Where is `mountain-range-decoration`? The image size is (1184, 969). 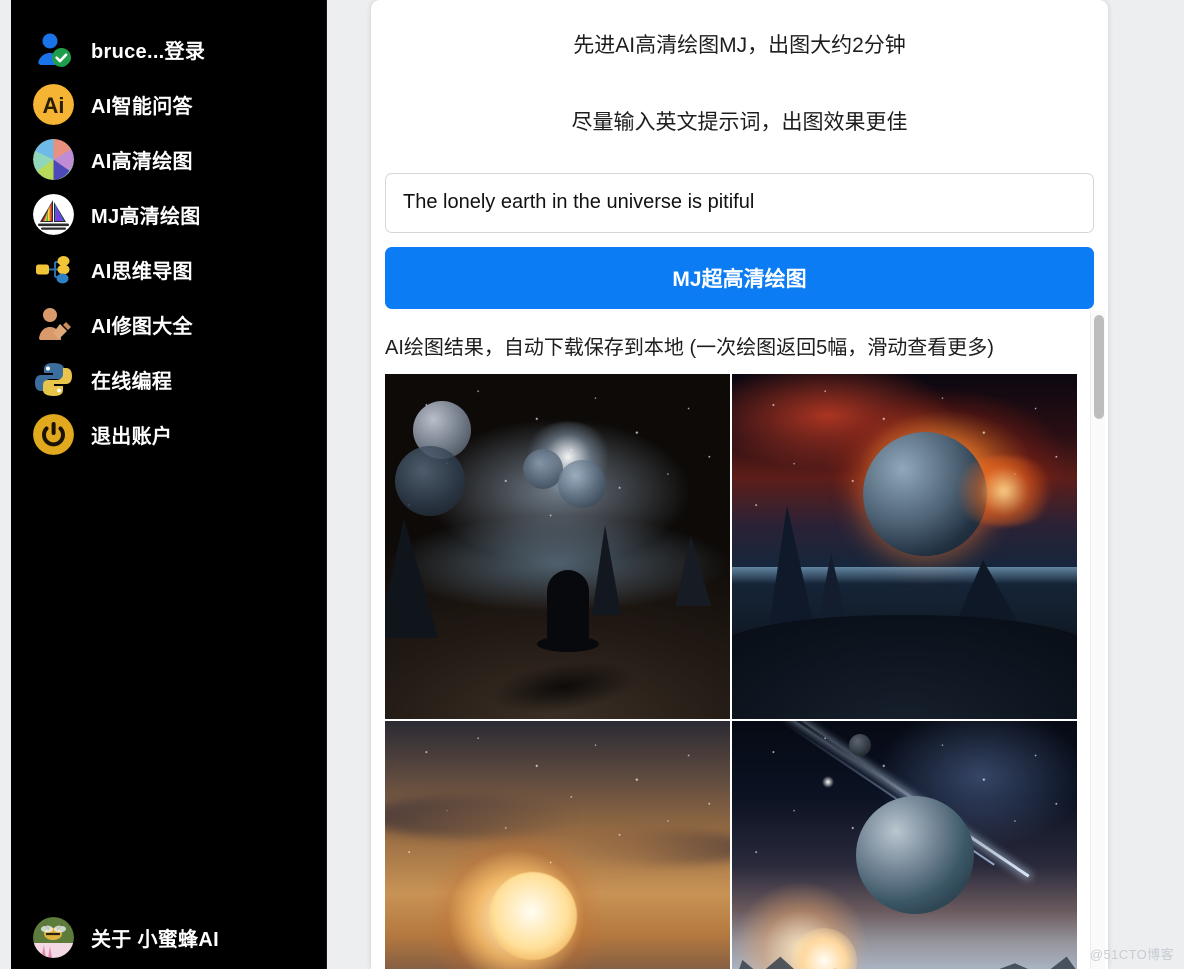 mountain-range-decoration is located at coordinates (904, 962).